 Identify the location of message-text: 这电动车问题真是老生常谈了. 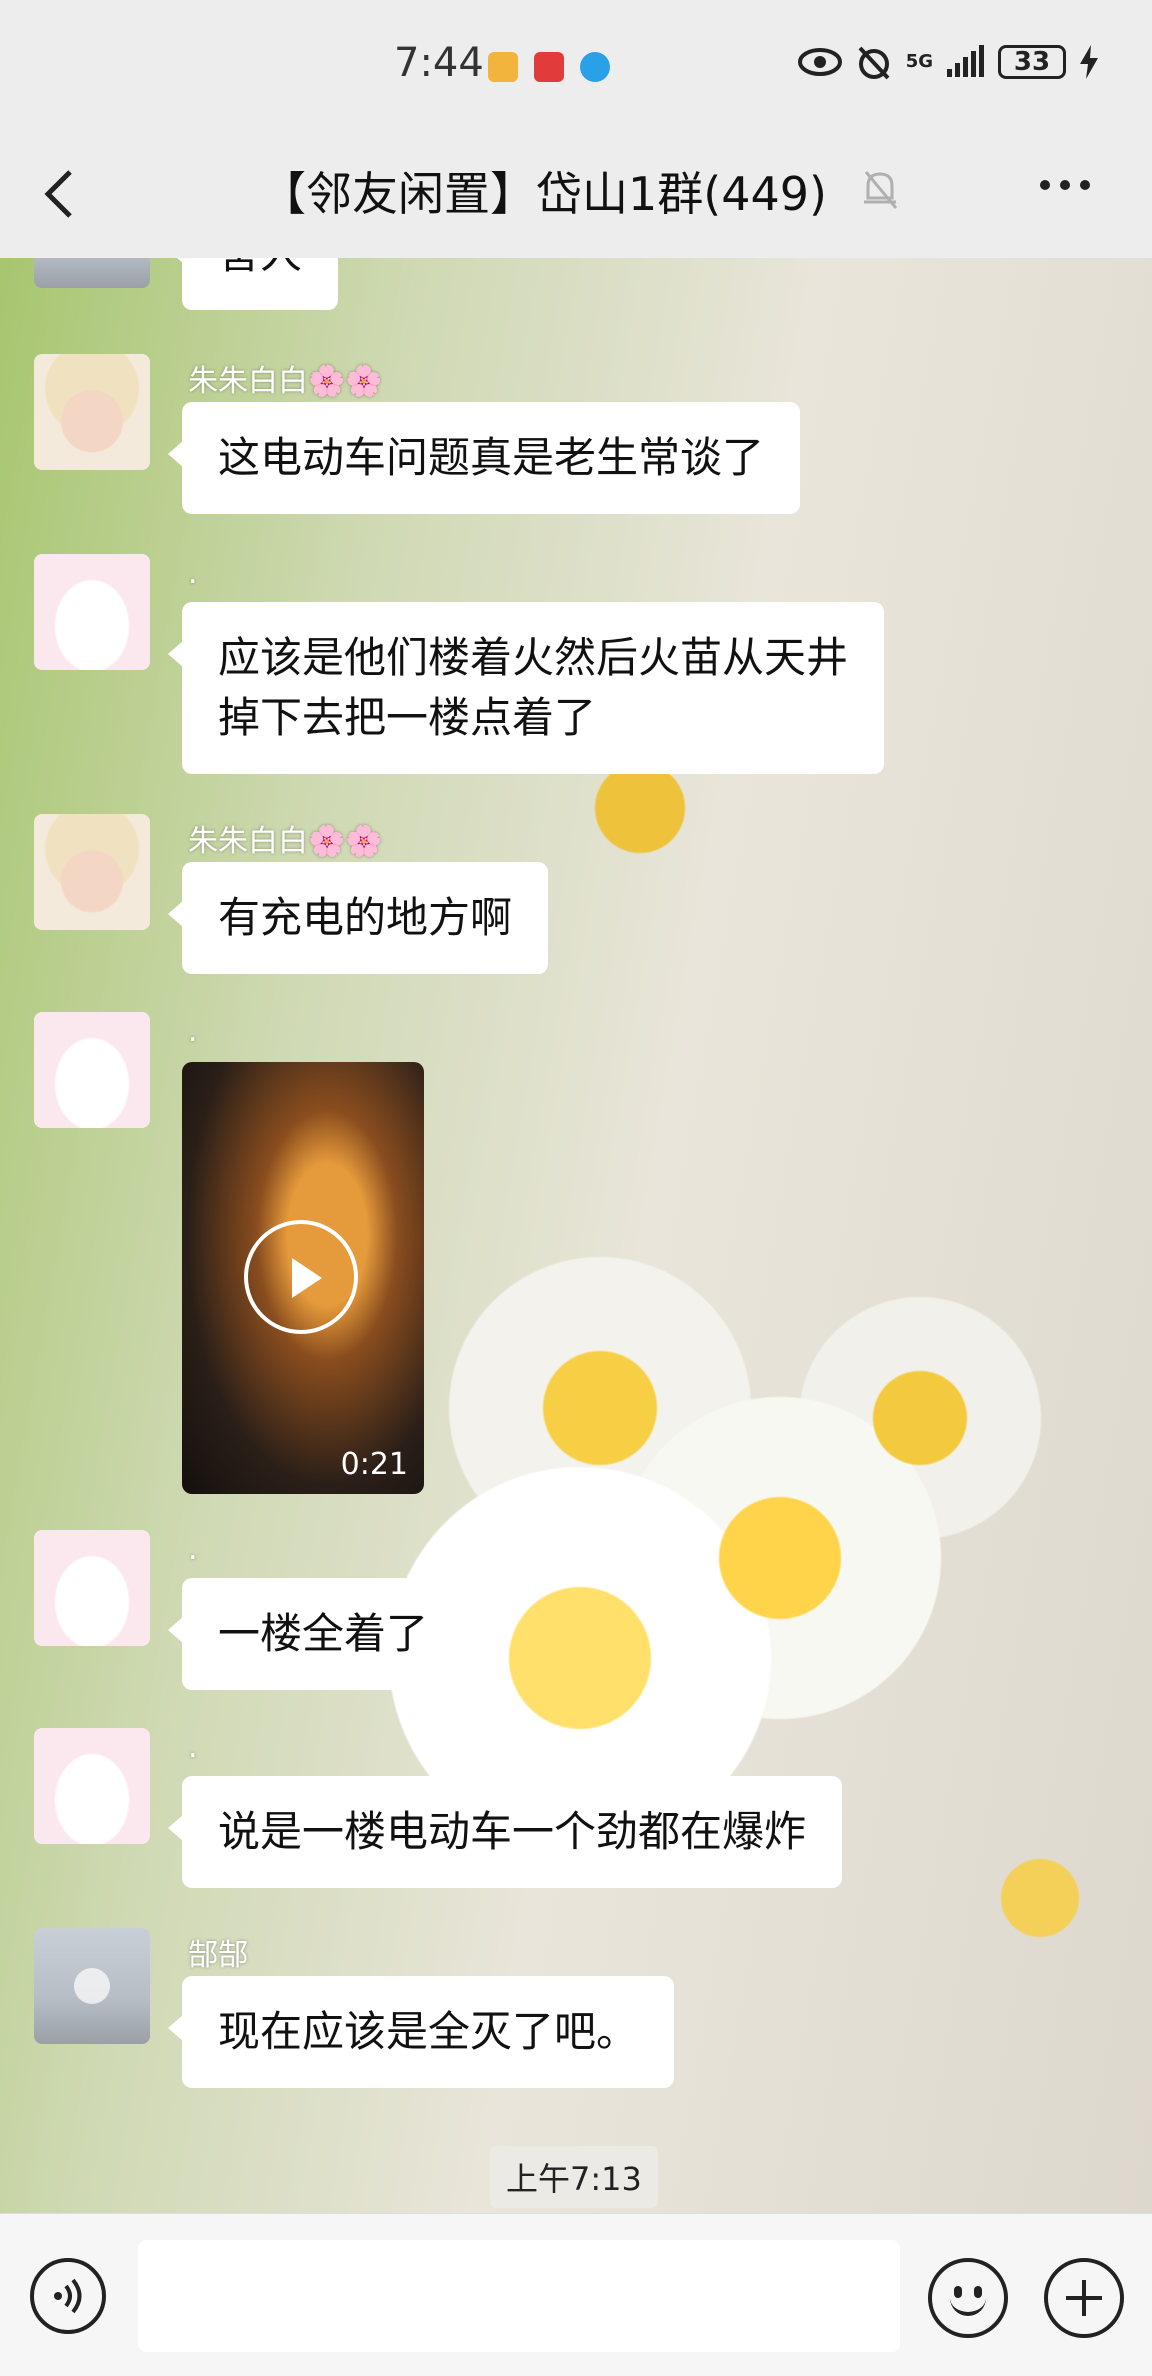
(491, 457).